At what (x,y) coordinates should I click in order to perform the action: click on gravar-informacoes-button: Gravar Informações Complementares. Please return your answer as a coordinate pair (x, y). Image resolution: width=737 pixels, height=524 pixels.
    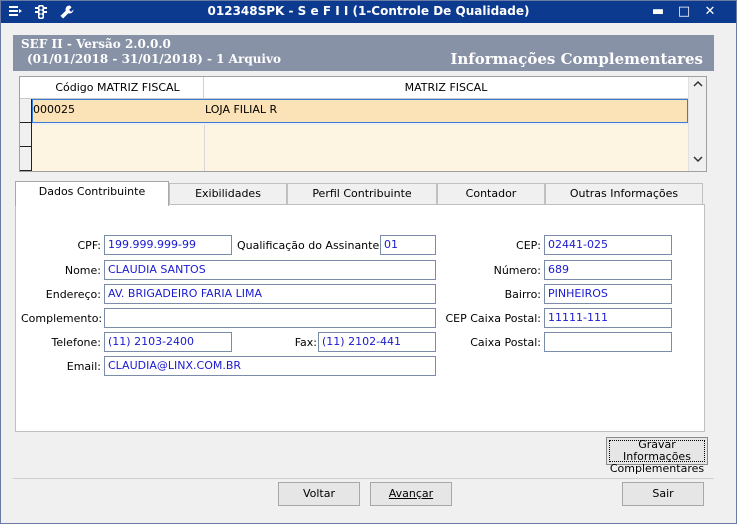
    Looking at the image, I should click on (657, 456).